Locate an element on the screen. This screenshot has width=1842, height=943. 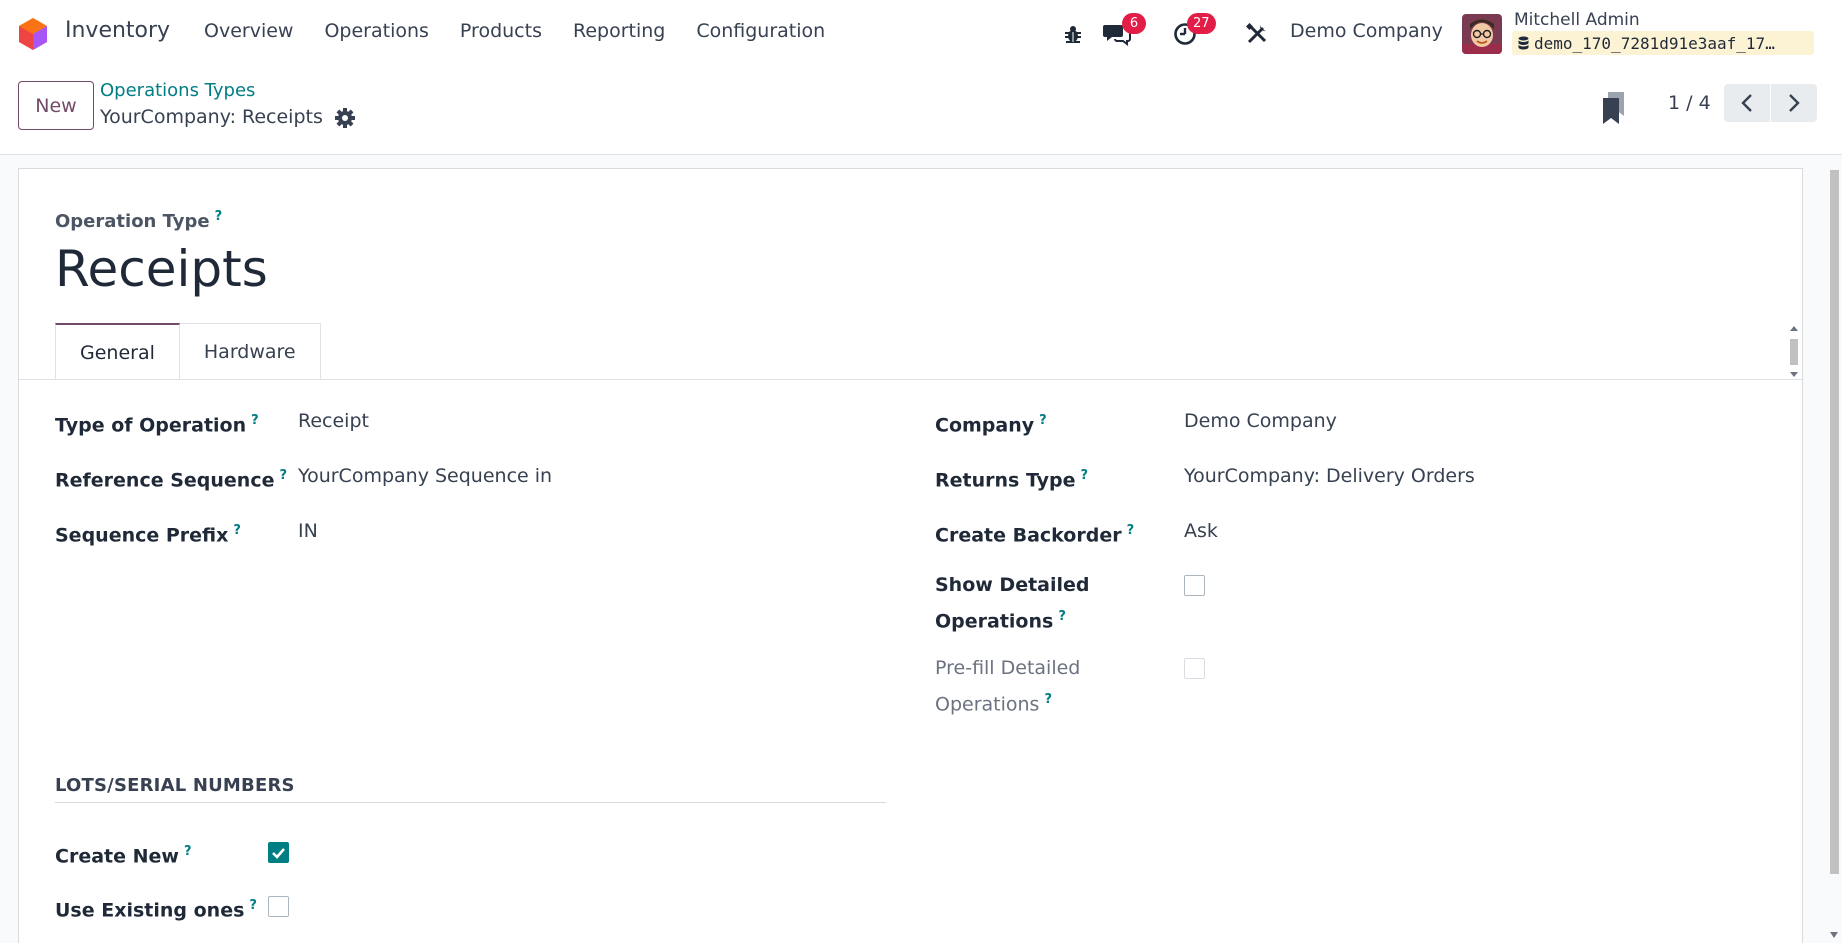
tab-hardware: Hardware is located at coordinates (250, 351).